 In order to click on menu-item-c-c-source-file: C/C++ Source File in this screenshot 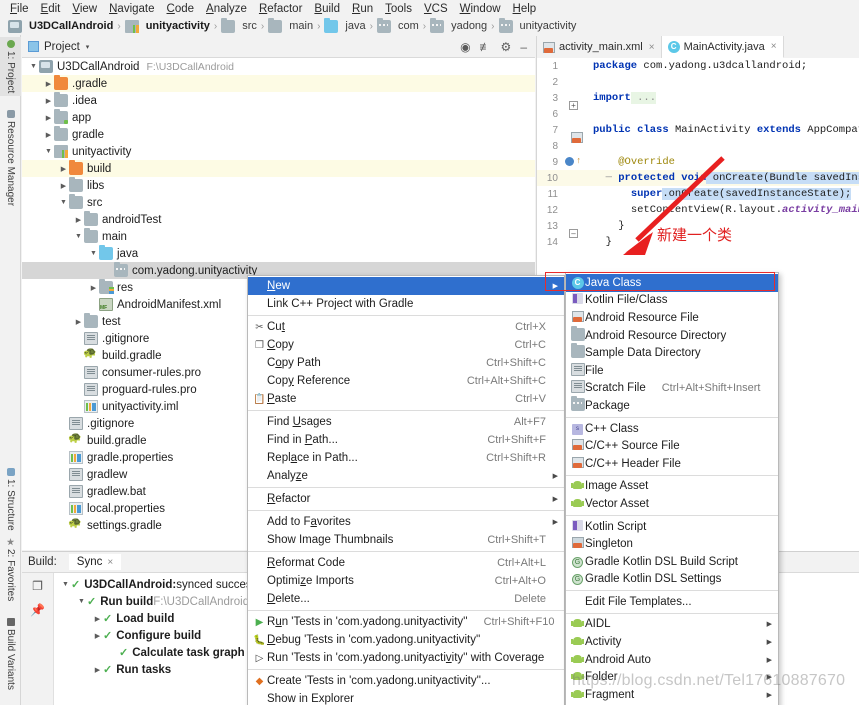, I will do `click(672, 446)`.